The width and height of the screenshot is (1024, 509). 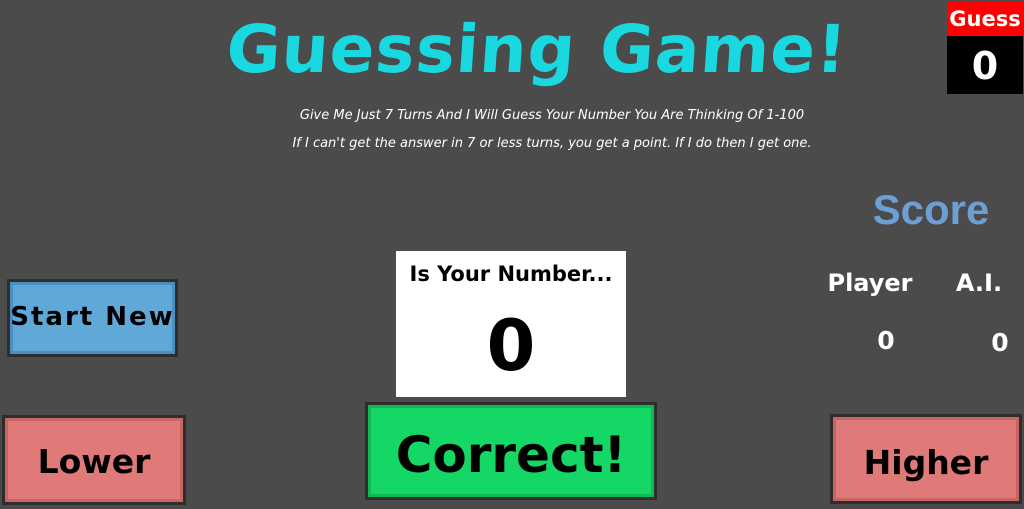 What do you see at coordinates (511, 346) in the screenshot?
I see `guess-display-value: 0` at bounding box center [511, 346].